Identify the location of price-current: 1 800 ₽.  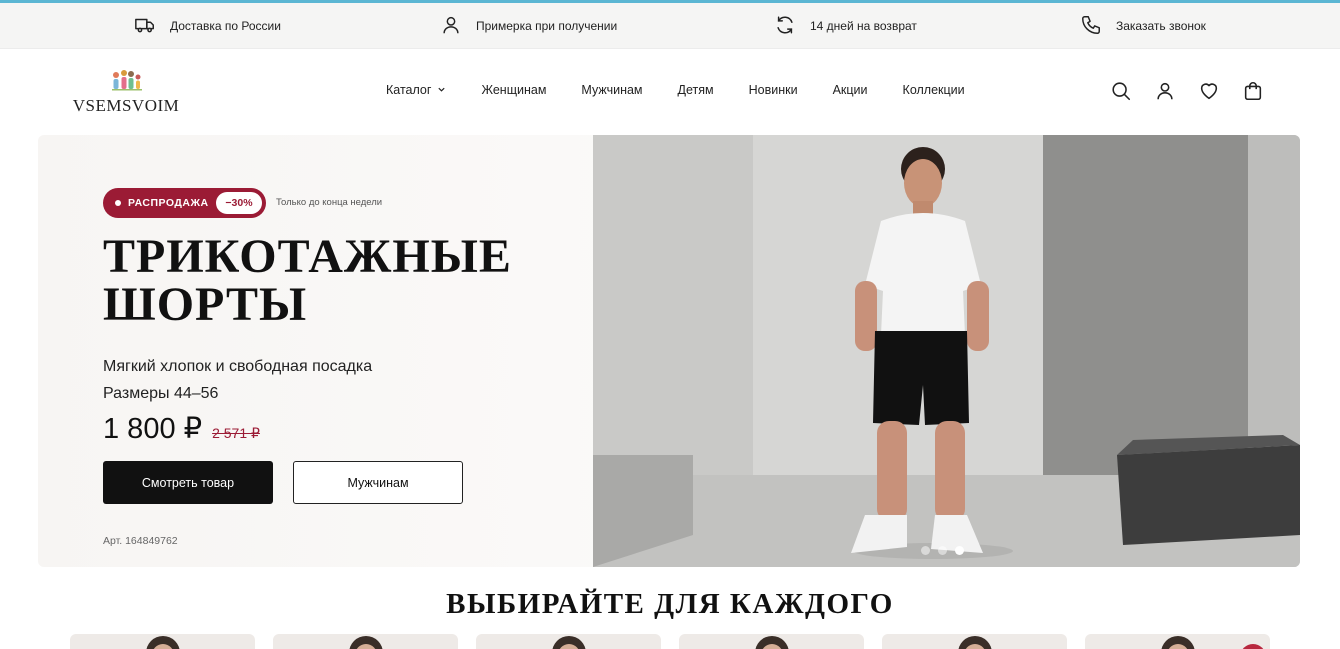
(153, 429).